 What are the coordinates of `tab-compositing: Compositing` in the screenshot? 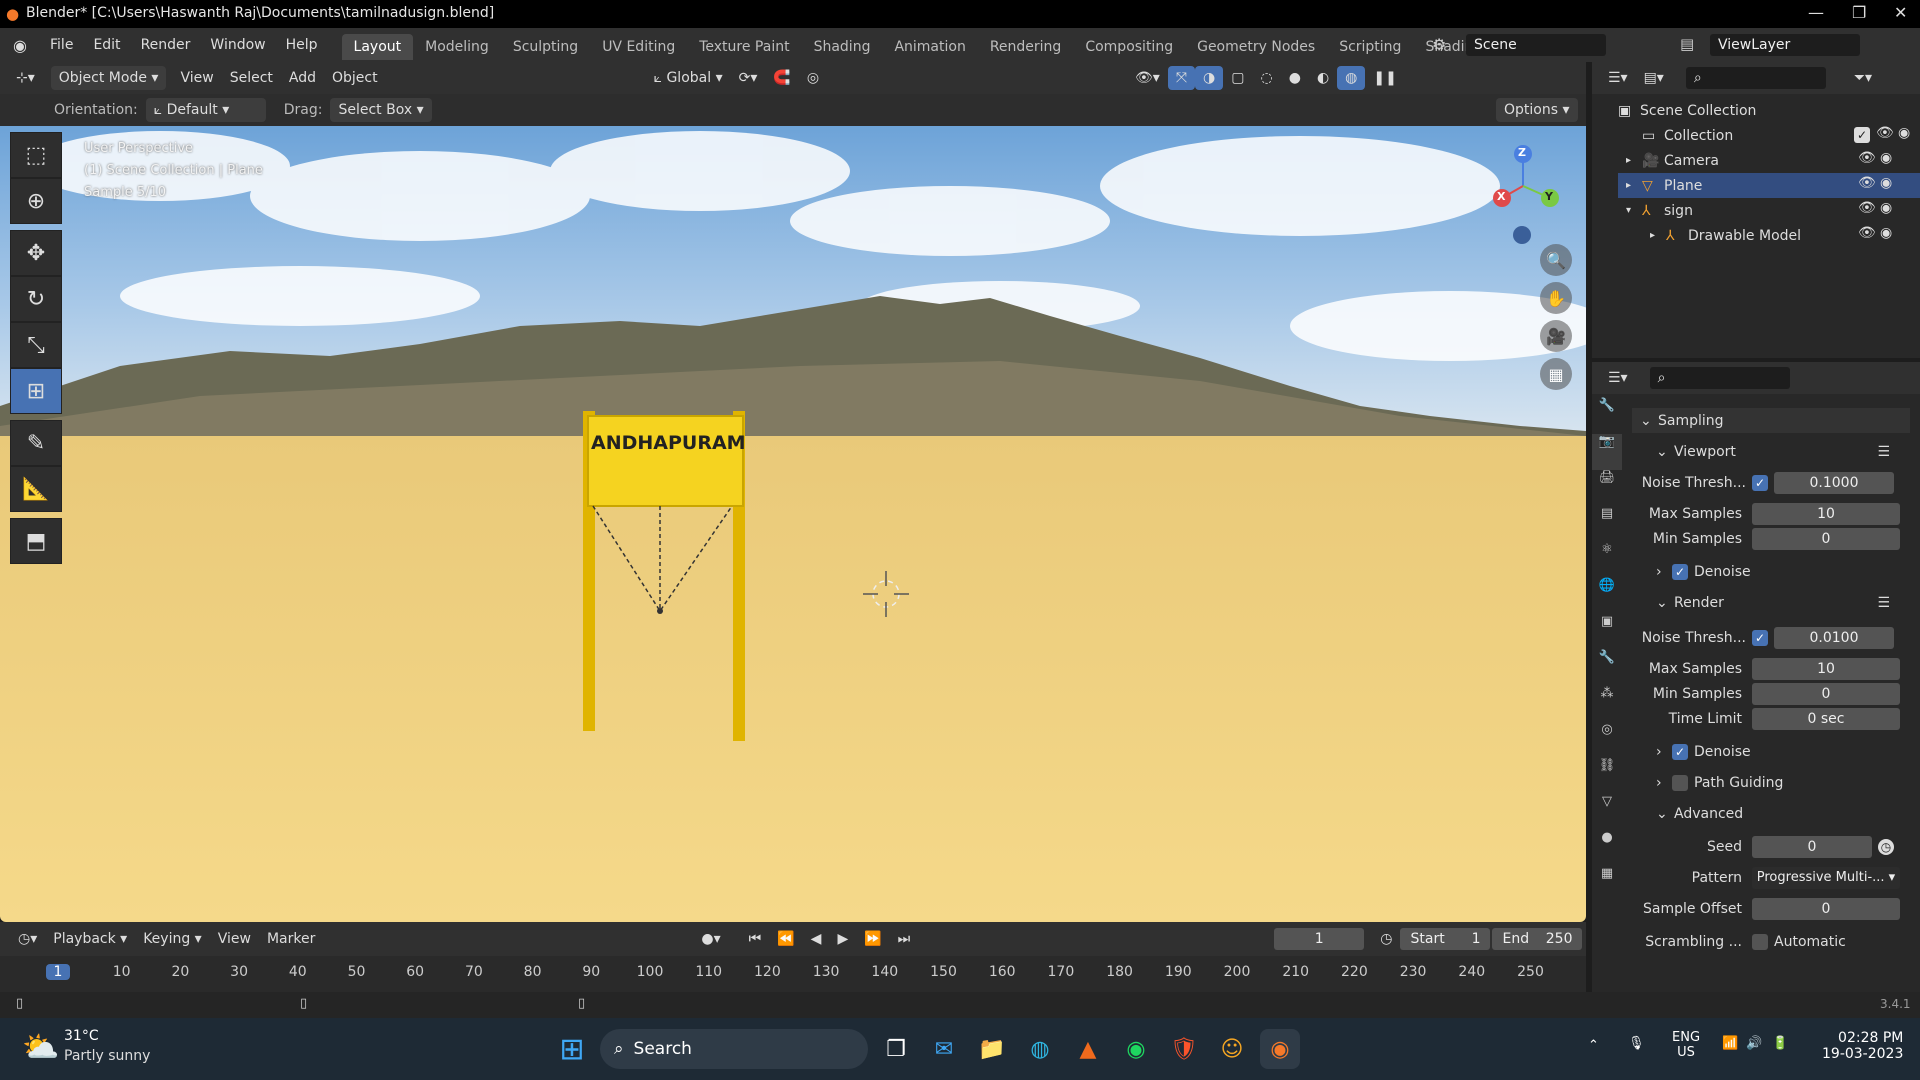 It's located at (1129, 47).